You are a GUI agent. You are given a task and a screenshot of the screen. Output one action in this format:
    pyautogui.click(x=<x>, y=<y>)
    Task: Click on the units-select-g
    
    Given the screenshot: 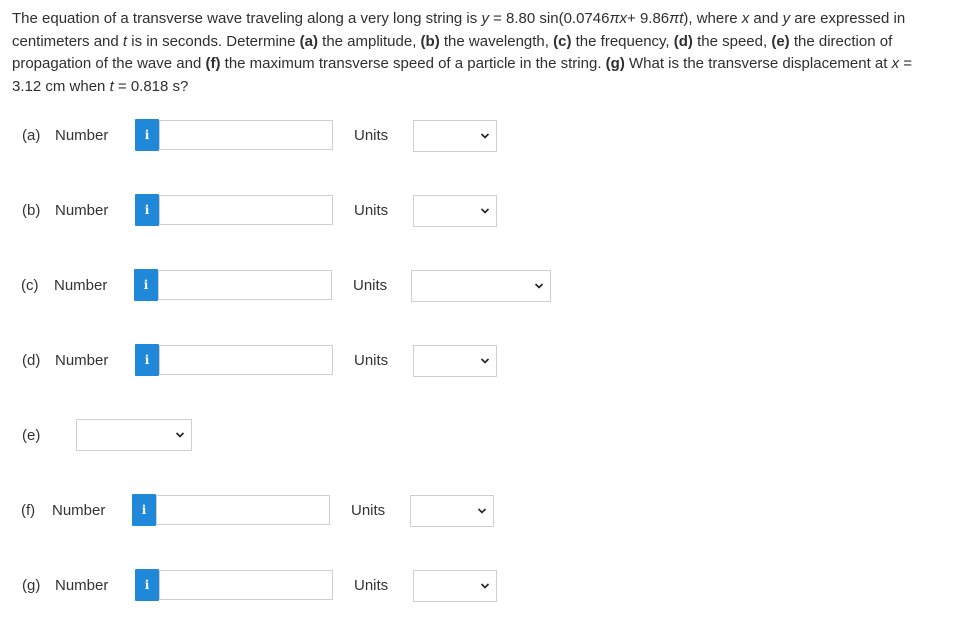 What is the action you would take?
    pyautogui.click(x=455, y=586)
    